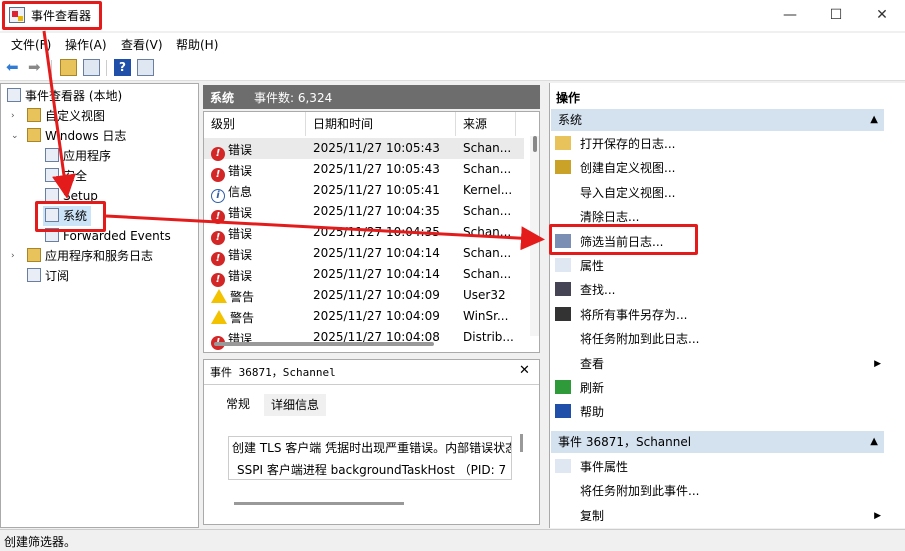 The height and width of the screenshot is (551, 905). What do you see at coordinates (59, 114) in the screenshot?
I see `arrow-to-system` at bounding box center [59, 114].